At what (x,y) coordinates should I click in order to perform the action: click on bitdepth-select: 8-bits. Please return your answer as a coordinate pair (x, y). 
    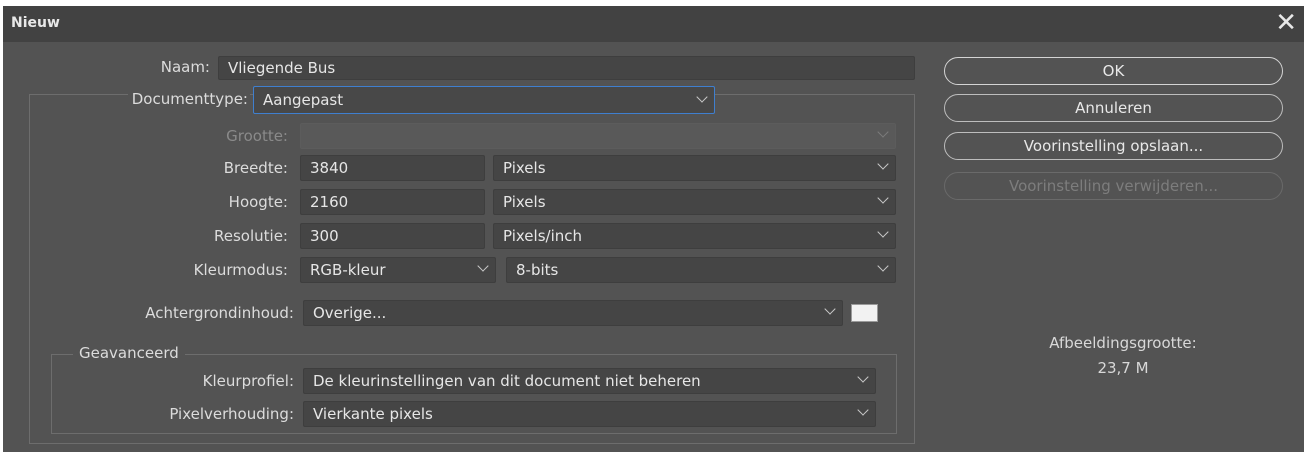
    Looking at the image, I should click on (701, 270).